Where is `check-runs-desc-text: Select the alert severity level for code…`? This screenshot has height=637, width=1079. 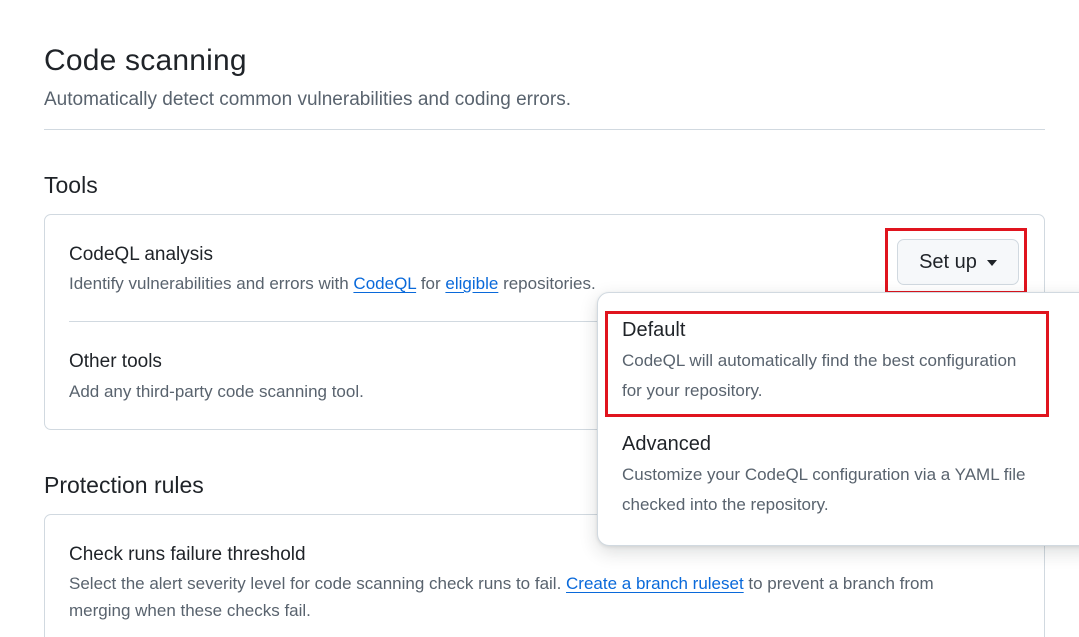
check-runs-desc-text: Select the alert severity level for code… is located at coordinates (318, 583).